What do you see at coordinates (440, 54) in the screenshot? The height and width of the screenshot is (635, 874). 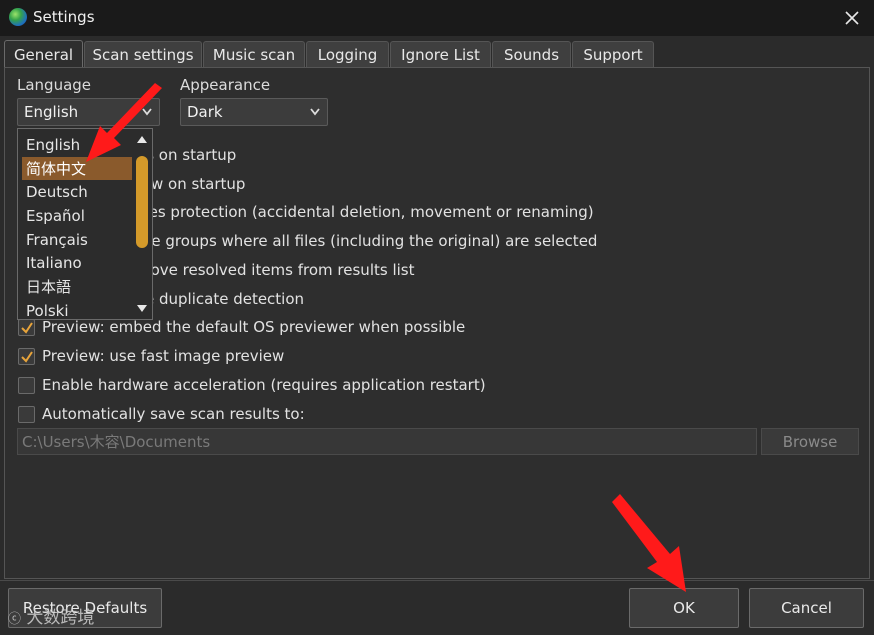 I see `tab-ignore-list: Ignore List` at bounding box center [440, 54].